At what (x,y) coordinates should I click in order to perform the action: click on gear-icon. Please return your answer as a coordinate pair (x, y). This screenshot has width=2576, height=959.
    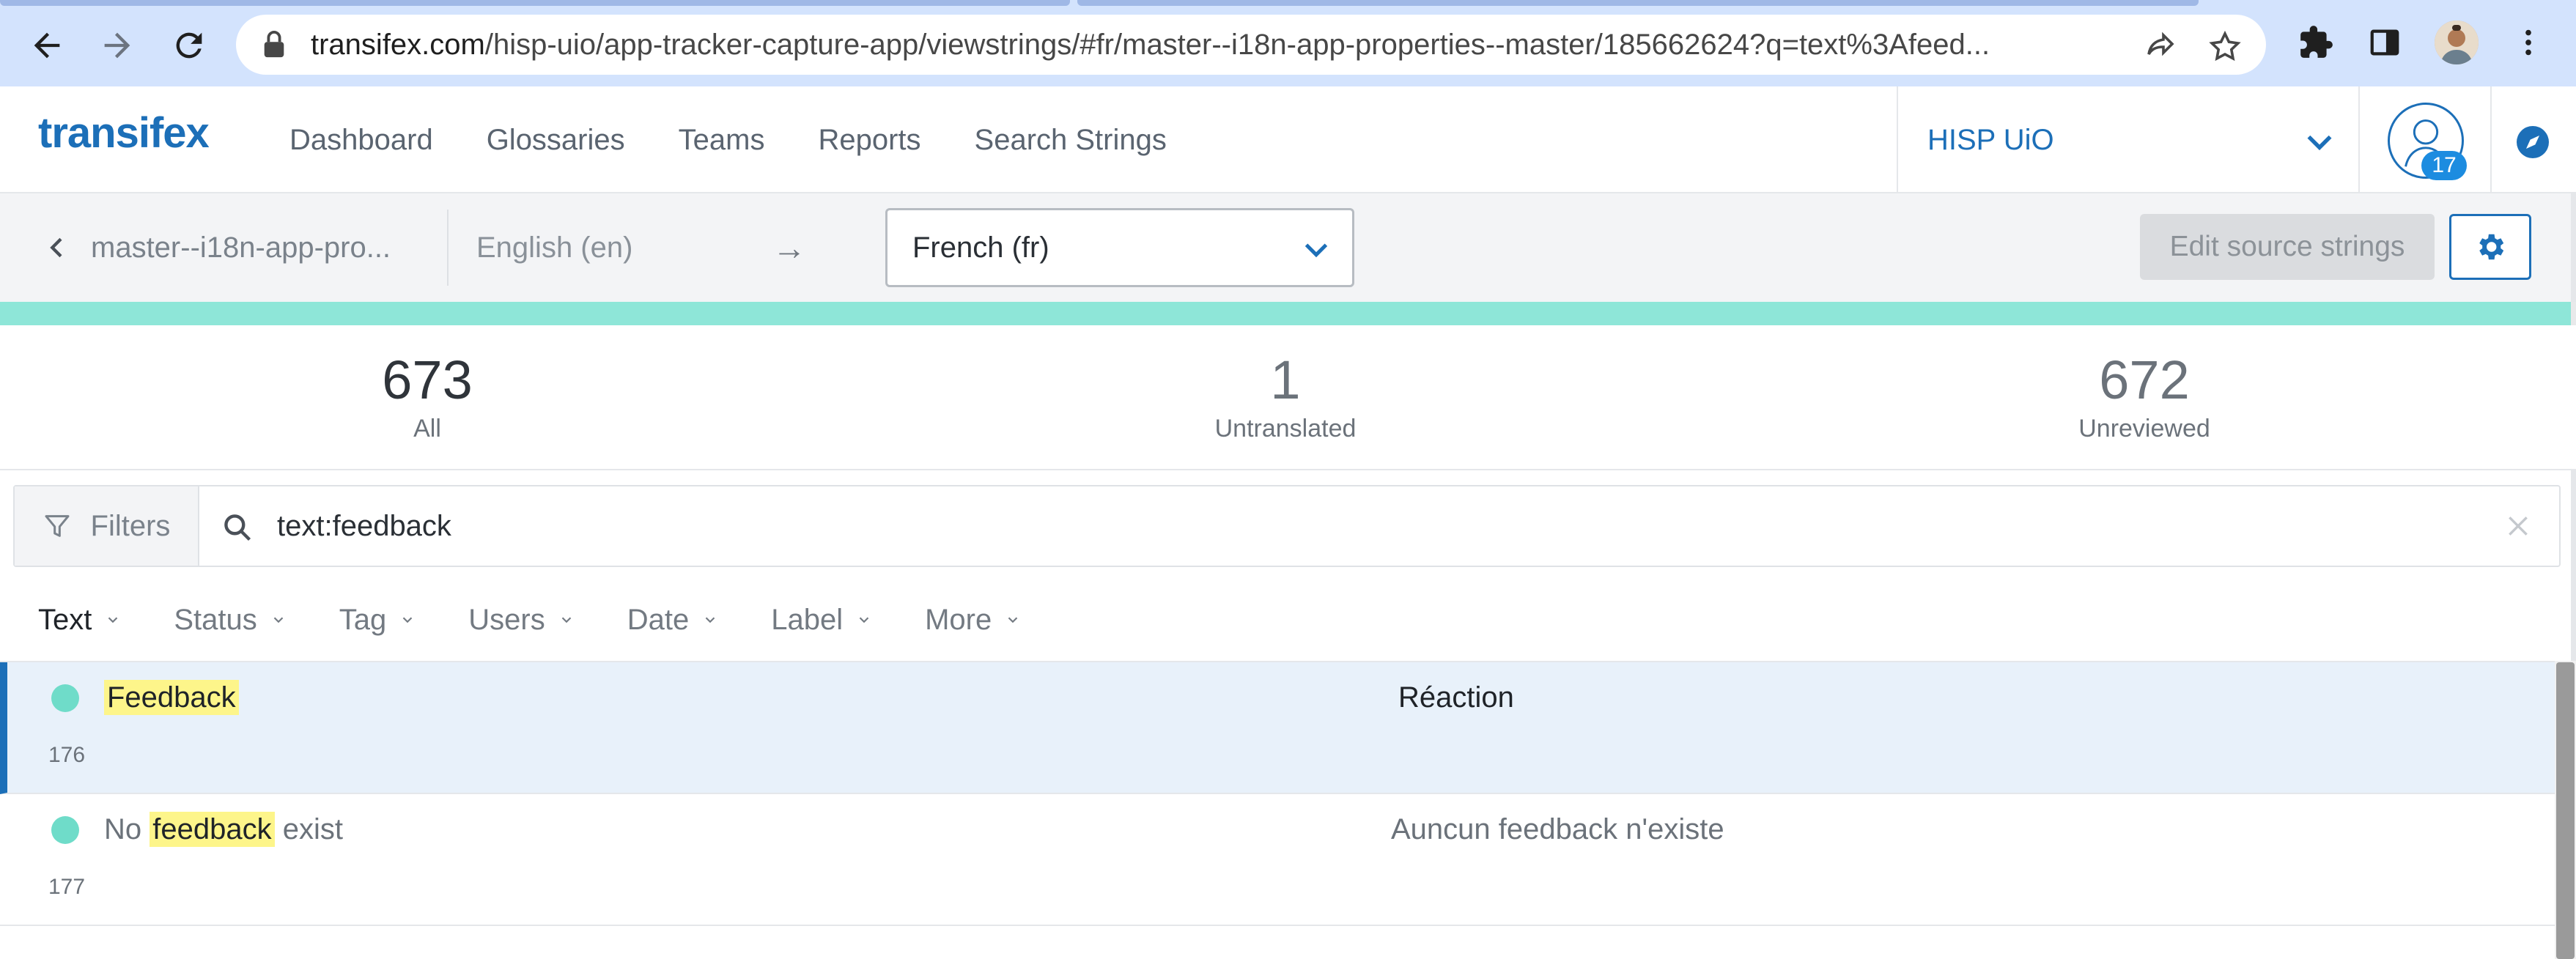
    Looking at the image, I should click on (2491, 247).